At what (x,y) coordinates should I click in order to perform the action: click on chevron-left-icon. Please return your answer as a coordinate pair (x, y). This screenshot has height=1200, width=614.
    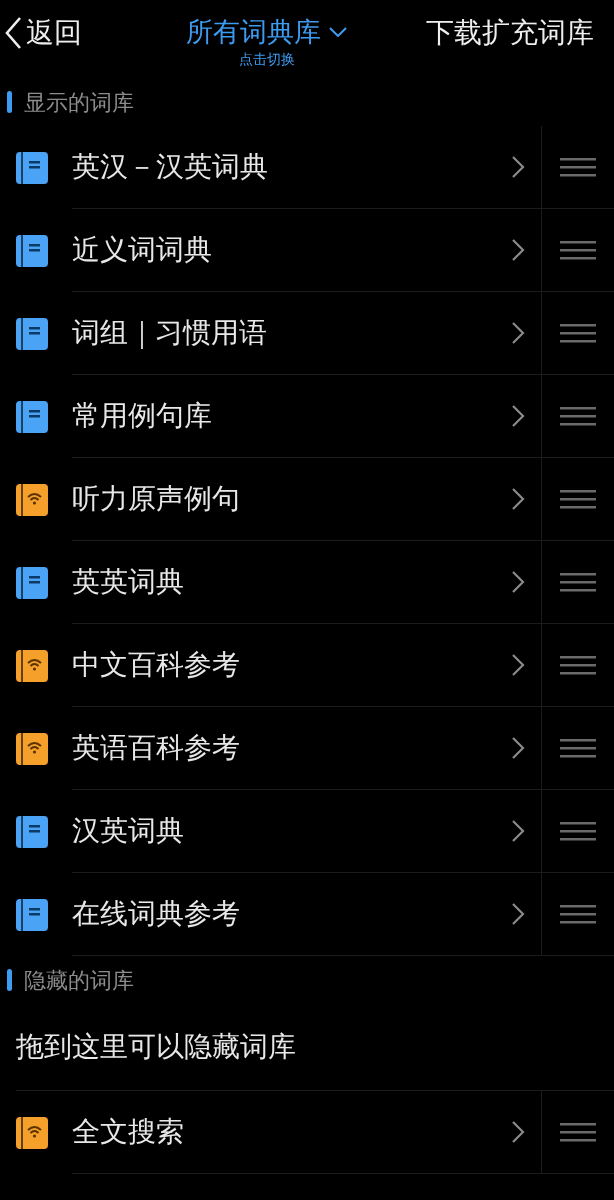
    Looking at the image, I should click on (13, 33).